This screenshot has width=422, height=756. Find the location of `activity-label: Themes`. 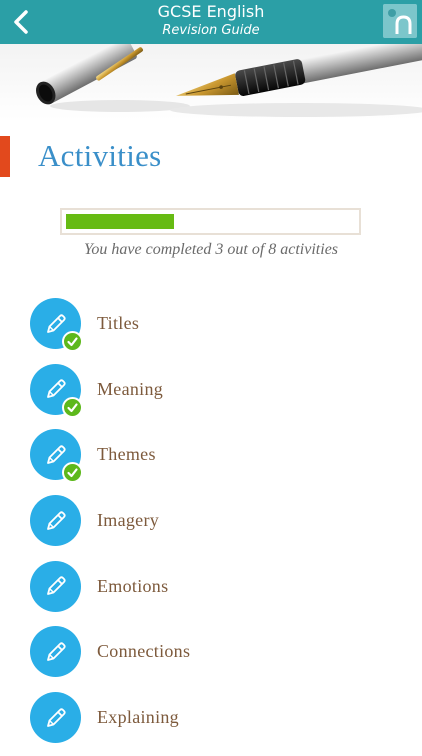

activity-label: Themes is located at coordinates (126, 454).